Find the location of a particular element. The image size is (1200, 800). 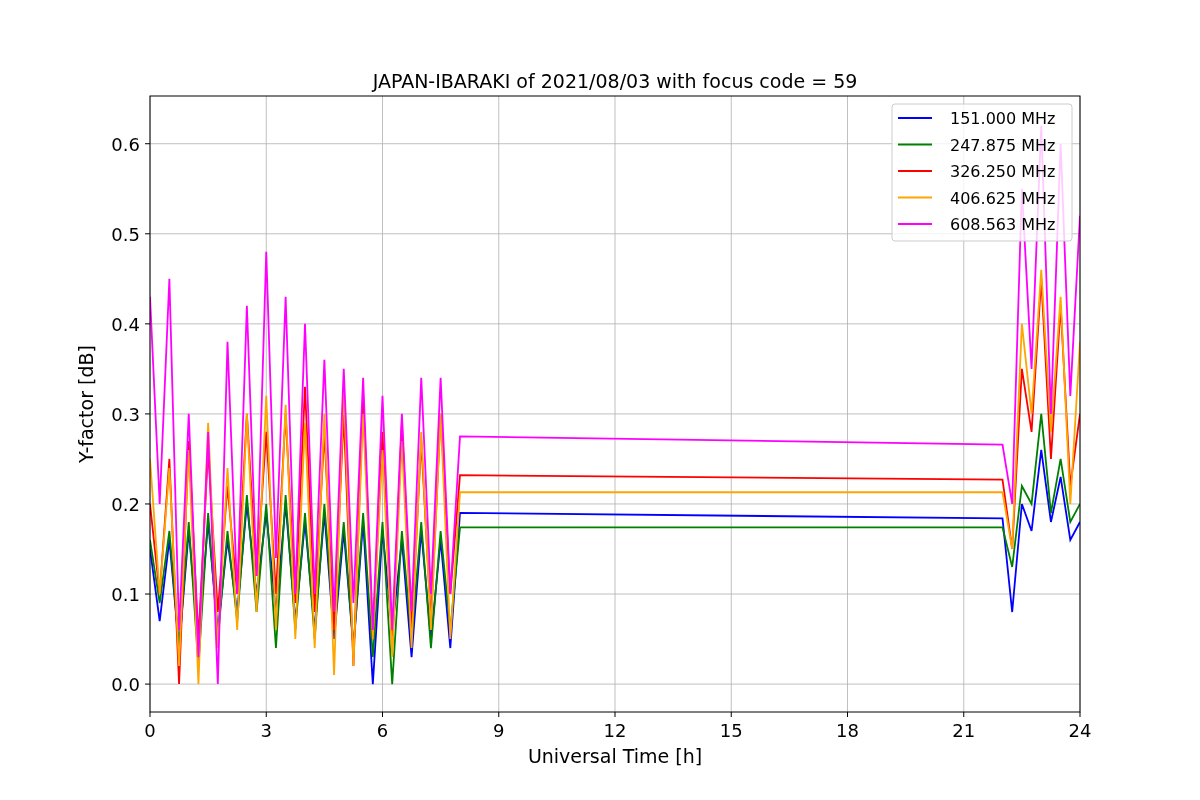

x-tick-label: 24 is located at coordinates (1080, 730).